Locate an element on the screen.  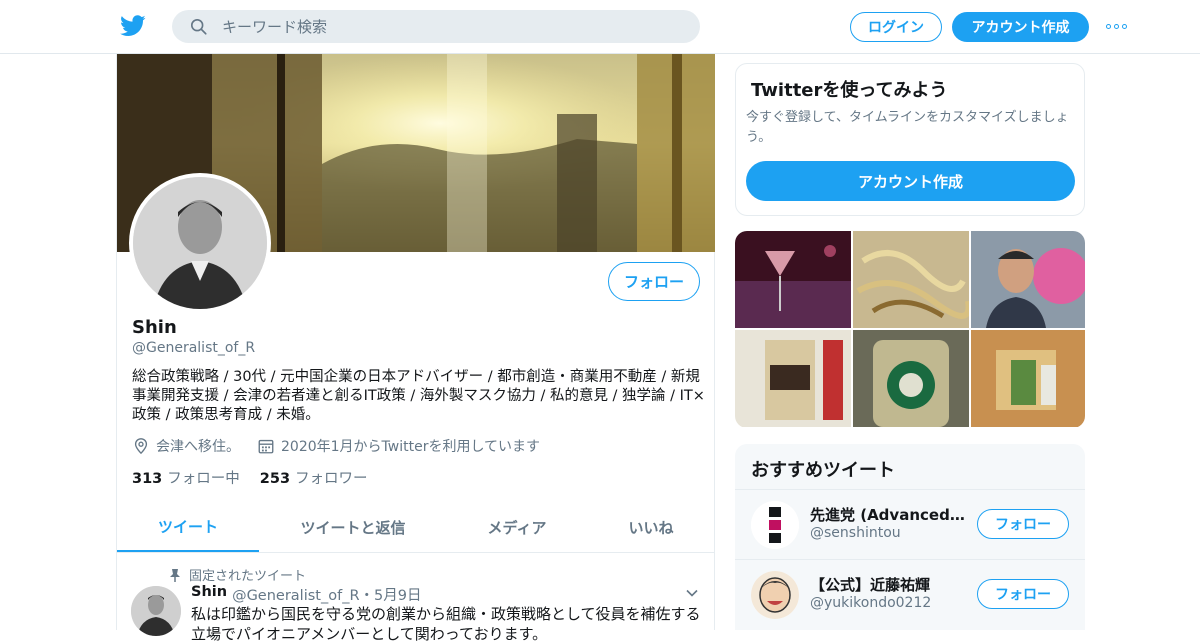
twitter-bird-icon is located at coordinates (133, 26).